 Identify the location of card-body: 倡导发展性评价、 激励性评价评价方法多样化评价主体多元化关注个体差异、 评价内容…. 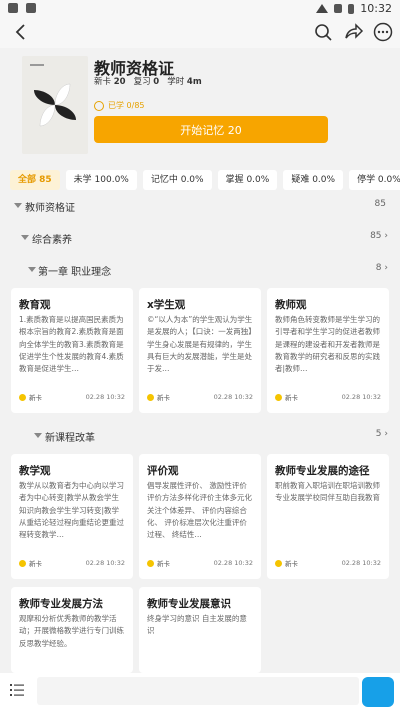
(199, 510).